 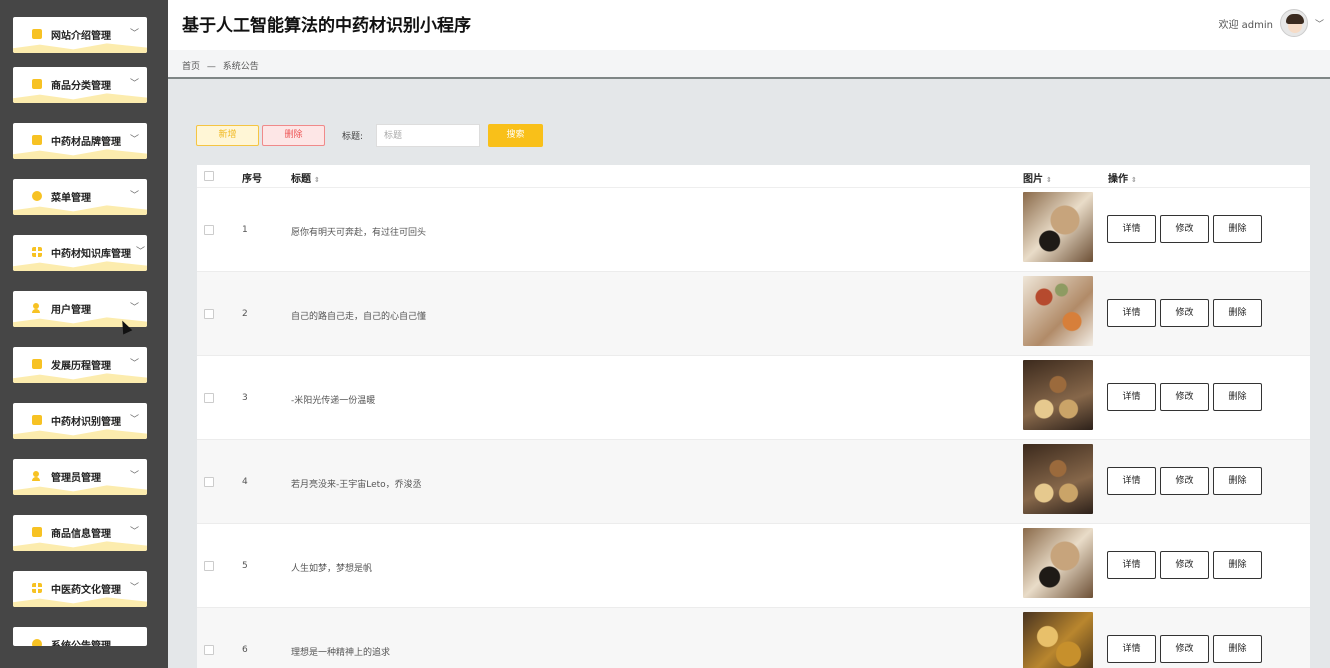 I want to click on sidebar-item-culture: 中医药文化管理 ﹀, so click(x=80, y=589).